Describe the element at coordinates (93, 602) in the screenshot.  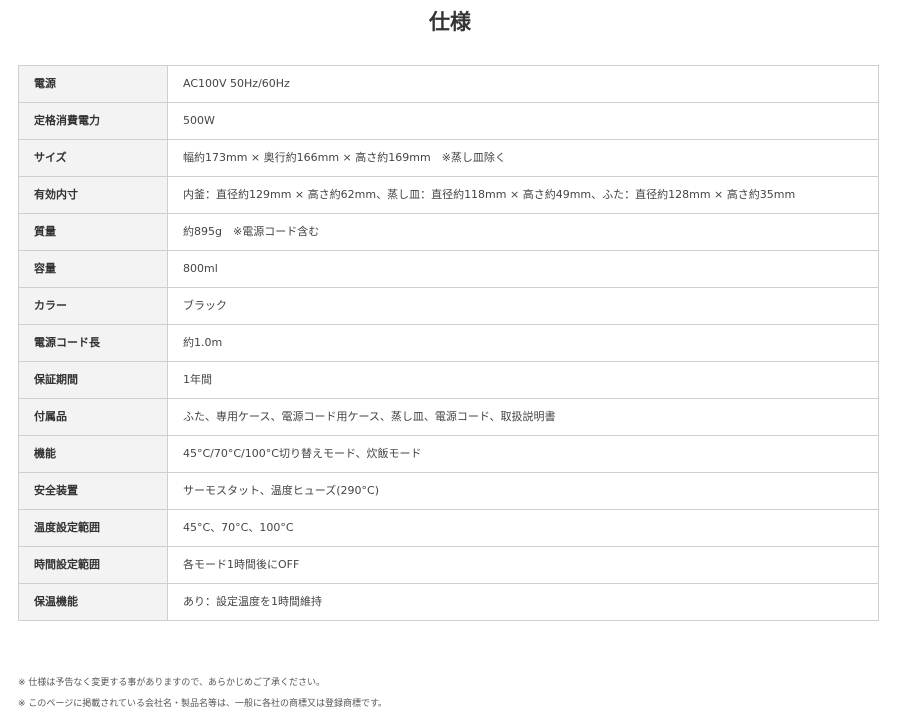
I see `spec-label: 保温機能` at that location.